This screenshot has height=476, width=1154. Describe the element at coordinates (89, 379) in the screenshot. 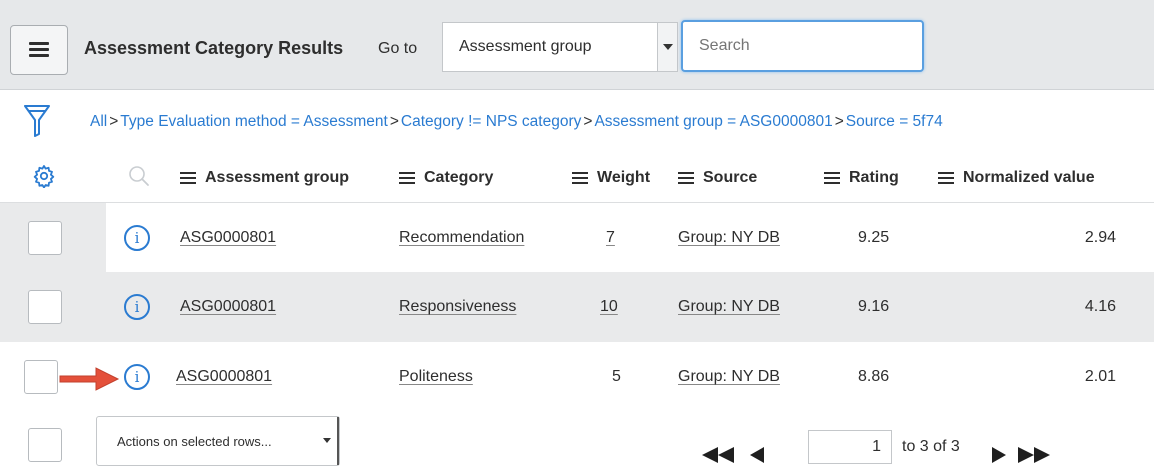

I see `red-arrow-icon` at that location.